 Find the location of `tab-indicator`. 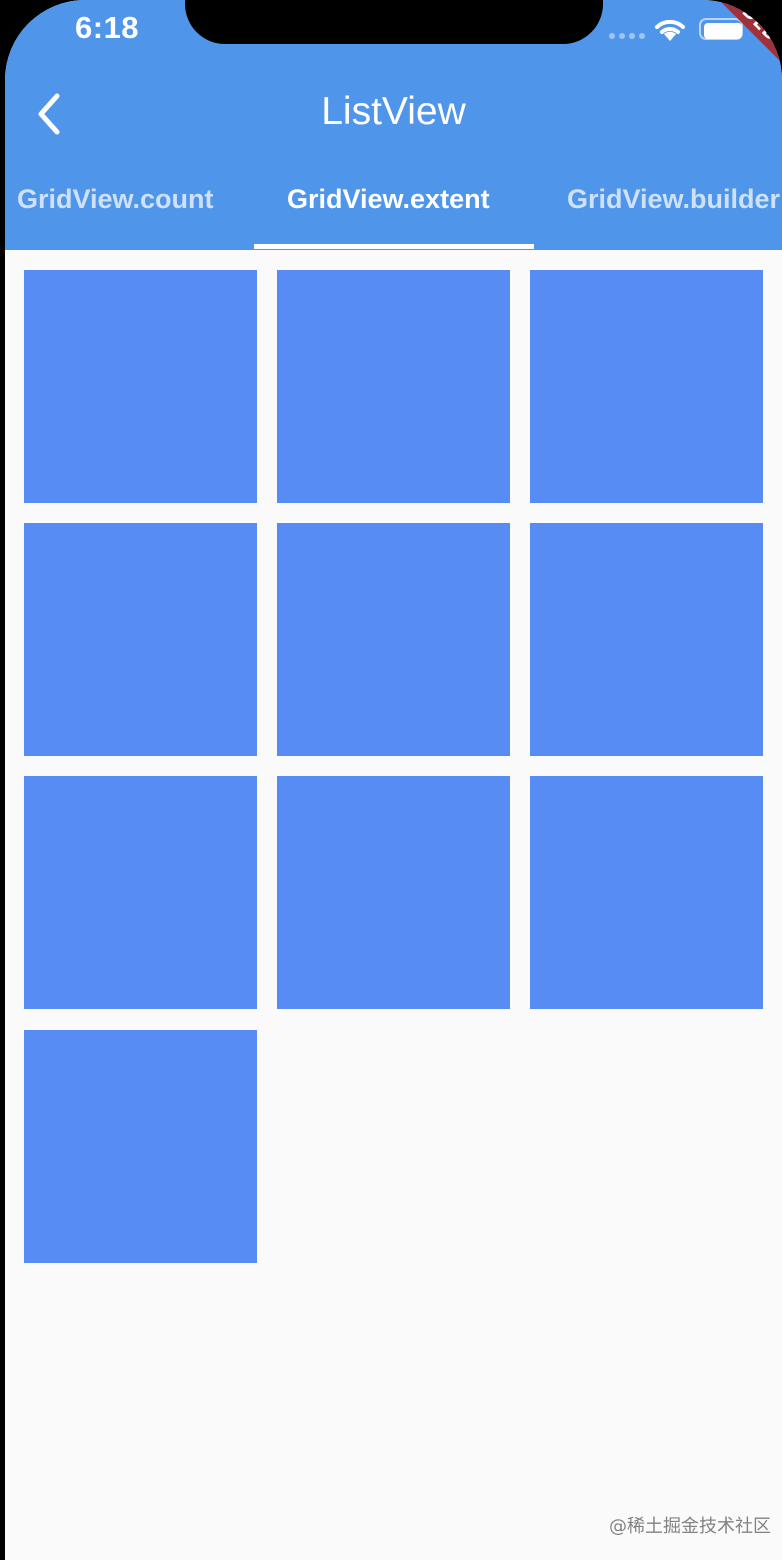

tab-indicator is located at coordinates (394, 246).